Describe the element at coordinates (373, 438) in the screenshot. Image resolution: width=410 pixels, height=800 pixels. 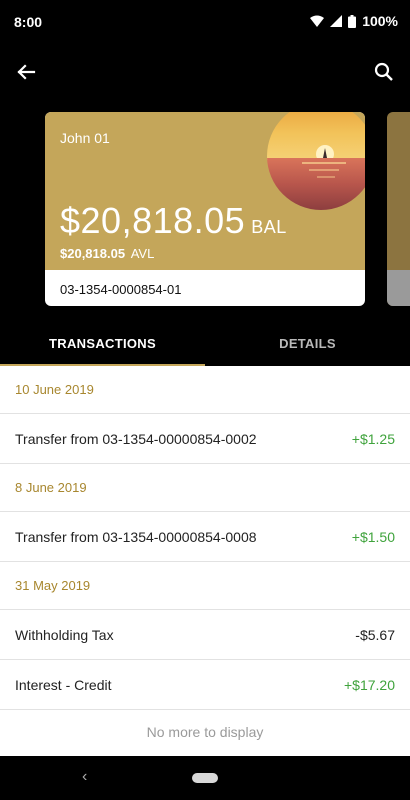
I see `transaction-amount: +$1.25` at that location.